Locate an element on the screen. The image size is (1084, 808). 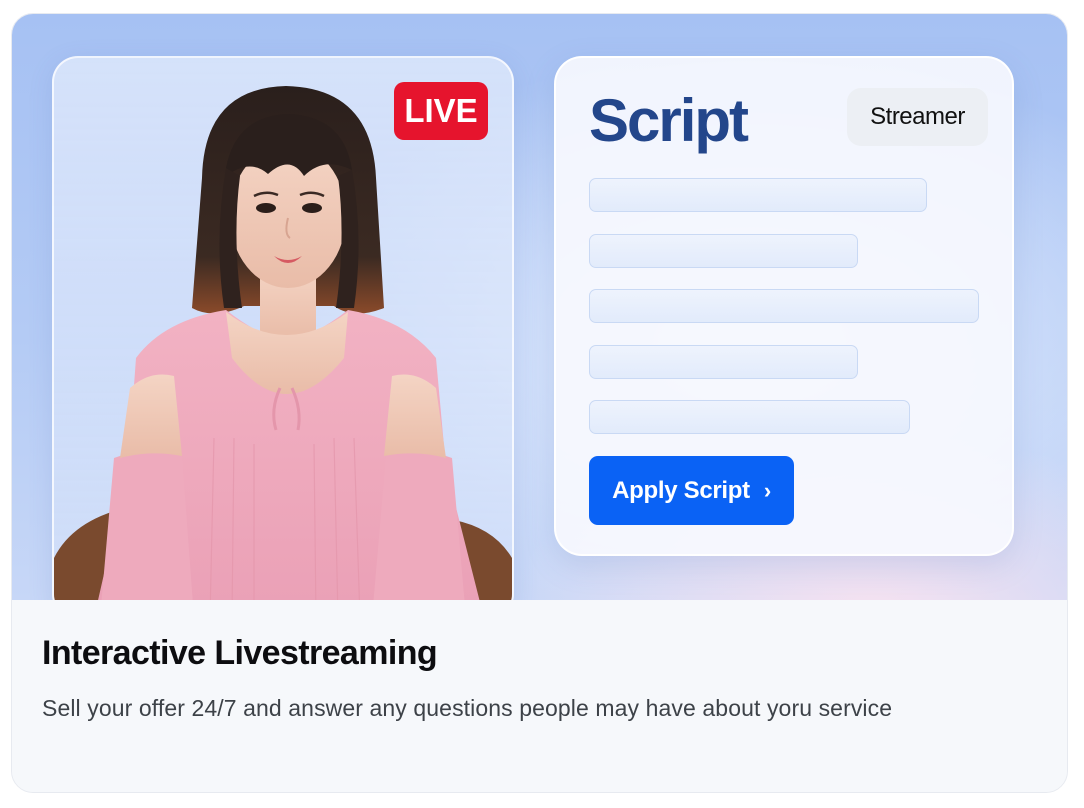
streamer-tag: Streamer is located at coordinates (917, 117).